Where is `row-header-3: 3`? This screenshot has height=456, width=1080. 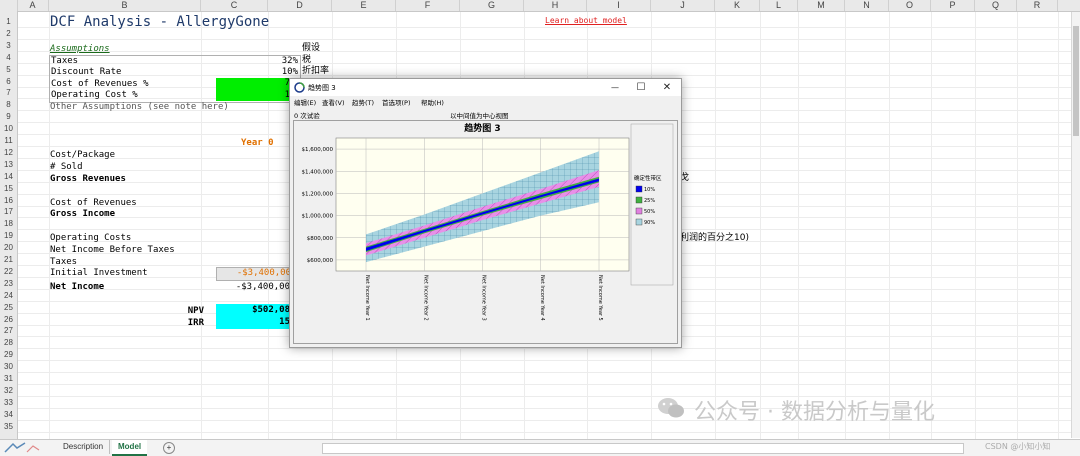
row-header-3: 3 is located at coordinates (8, 45).